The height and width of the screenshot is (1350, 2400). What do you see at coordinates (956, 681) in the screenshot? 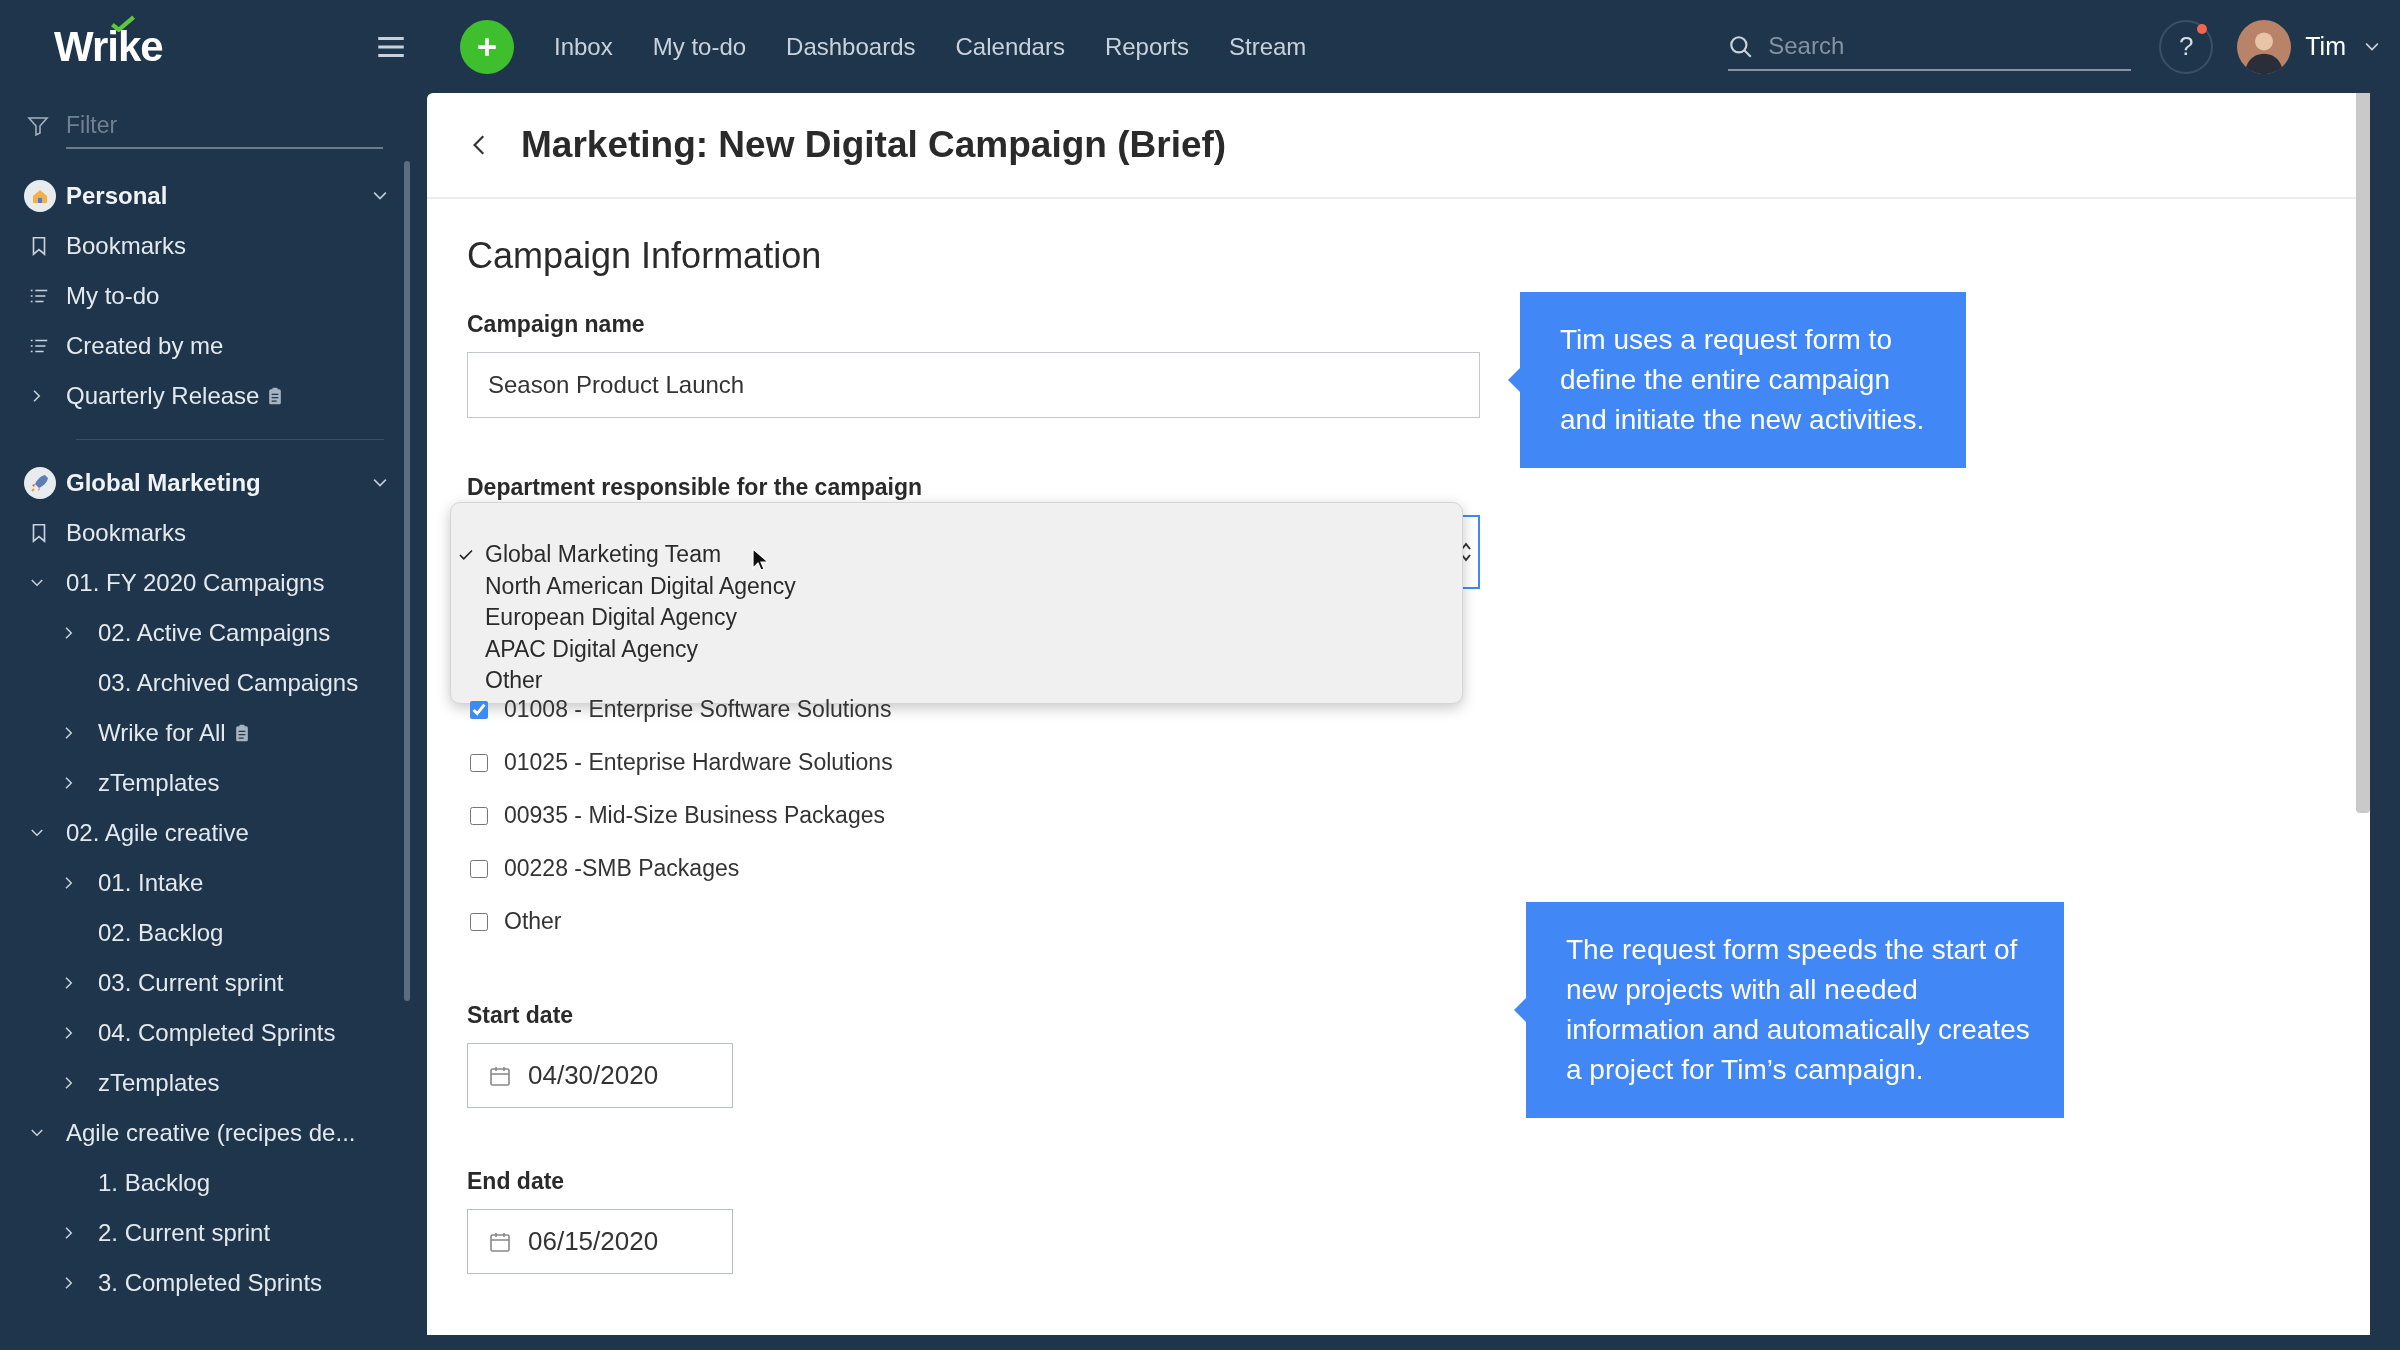
I see `dropdown-option: Other` at bounding box center [956, 681].